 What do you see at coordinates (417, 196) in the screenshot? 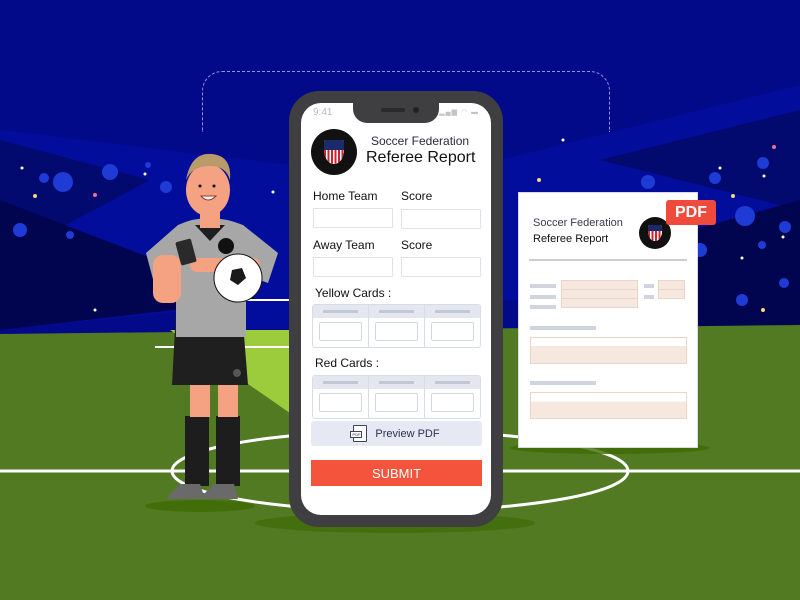
I see `home-score-label: Score` at bounding box center [417, 196].